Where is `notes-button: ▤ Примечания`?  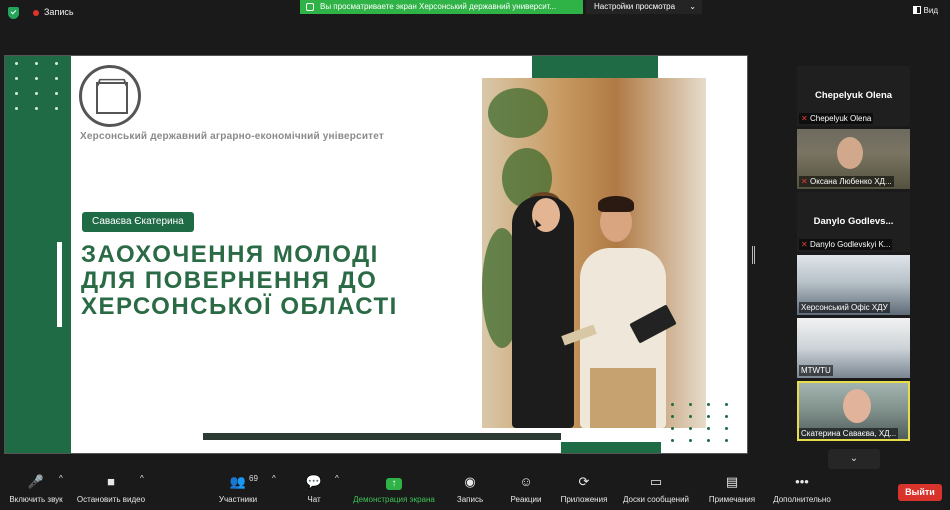
notes-button: ▤ Примечания is located at coordinates (732, 489).